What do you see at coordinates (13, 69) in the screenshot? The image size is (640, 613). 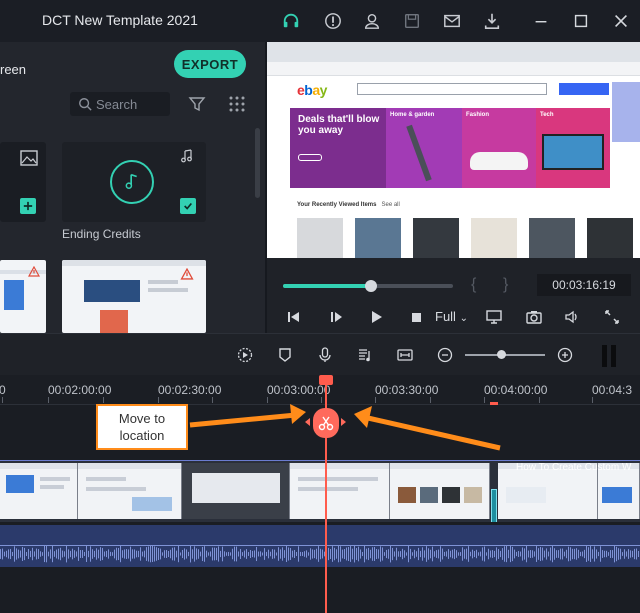 I see `screen-label: reen` at bounding box center [13, 69].